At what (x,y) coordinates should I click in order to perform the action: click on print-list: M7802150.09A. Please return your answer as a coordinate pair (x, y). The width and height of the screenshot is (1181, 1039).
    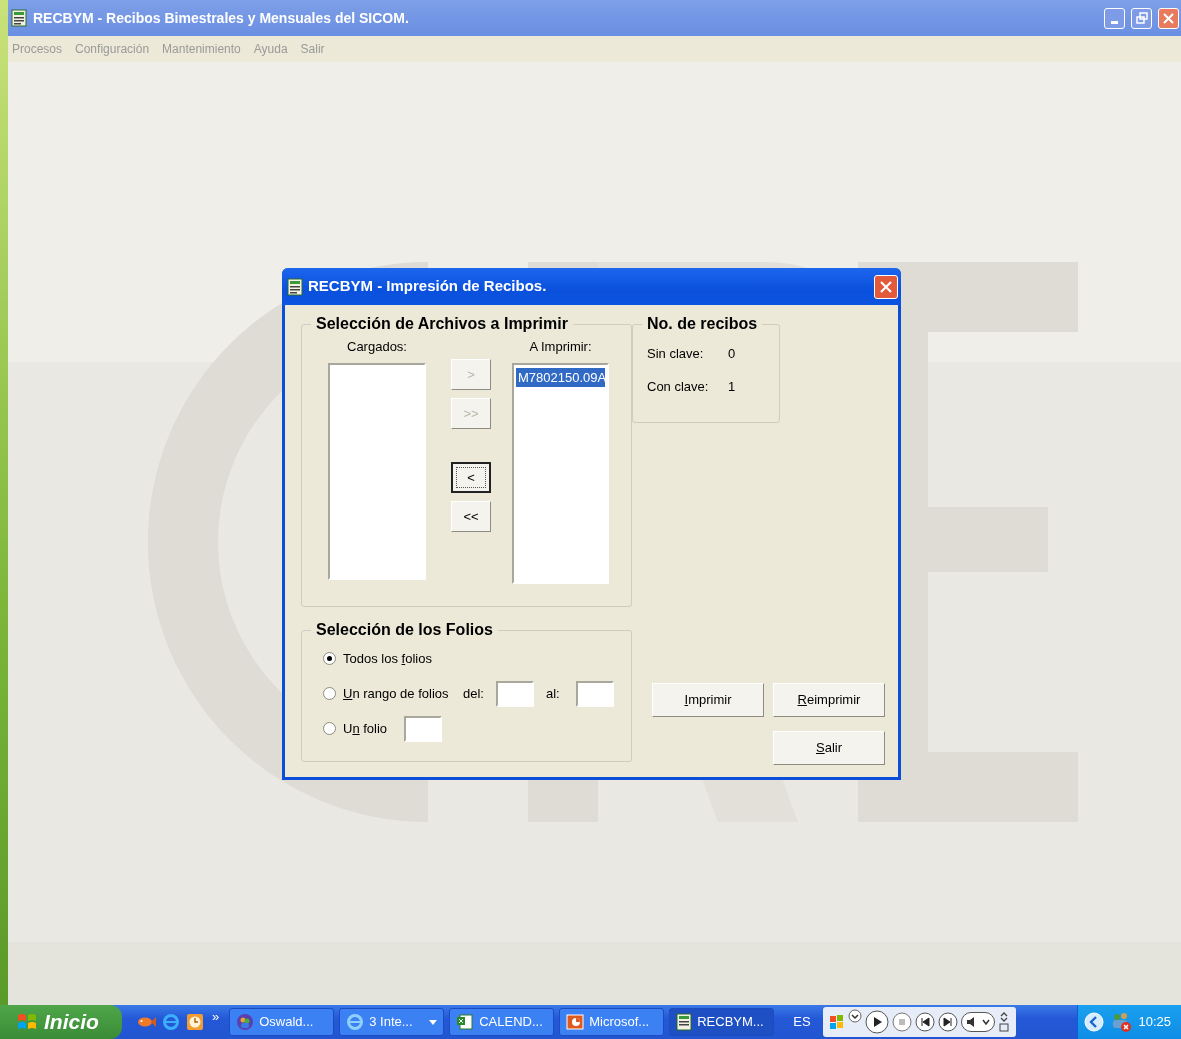
    Looking at the image, I should click on (560, 473).